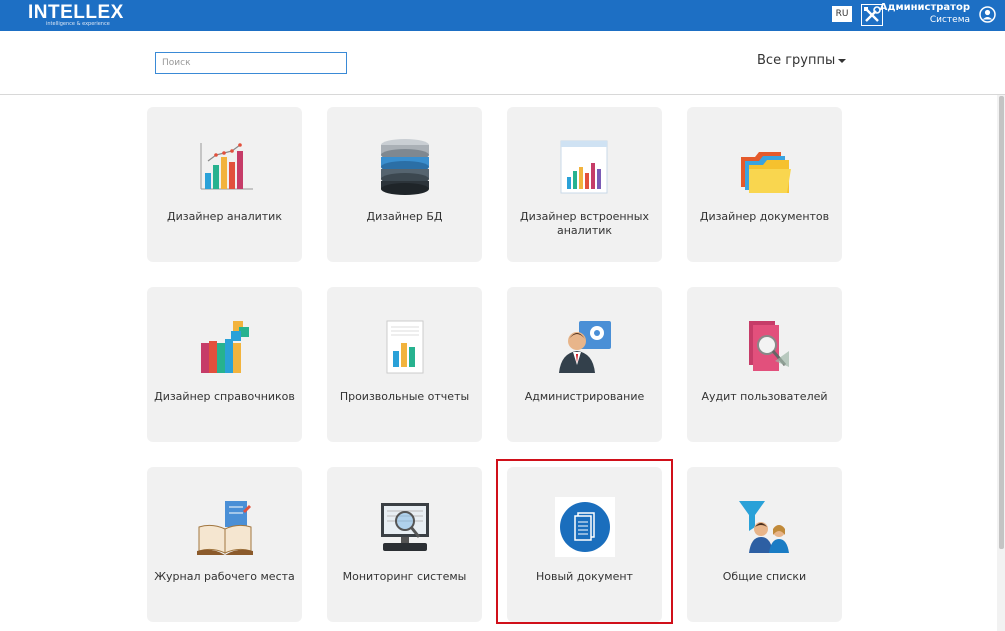 The image size is (1005, 631). I want to click on tile-workplace-journal: Журнал рабочего места, so click(224, 544).